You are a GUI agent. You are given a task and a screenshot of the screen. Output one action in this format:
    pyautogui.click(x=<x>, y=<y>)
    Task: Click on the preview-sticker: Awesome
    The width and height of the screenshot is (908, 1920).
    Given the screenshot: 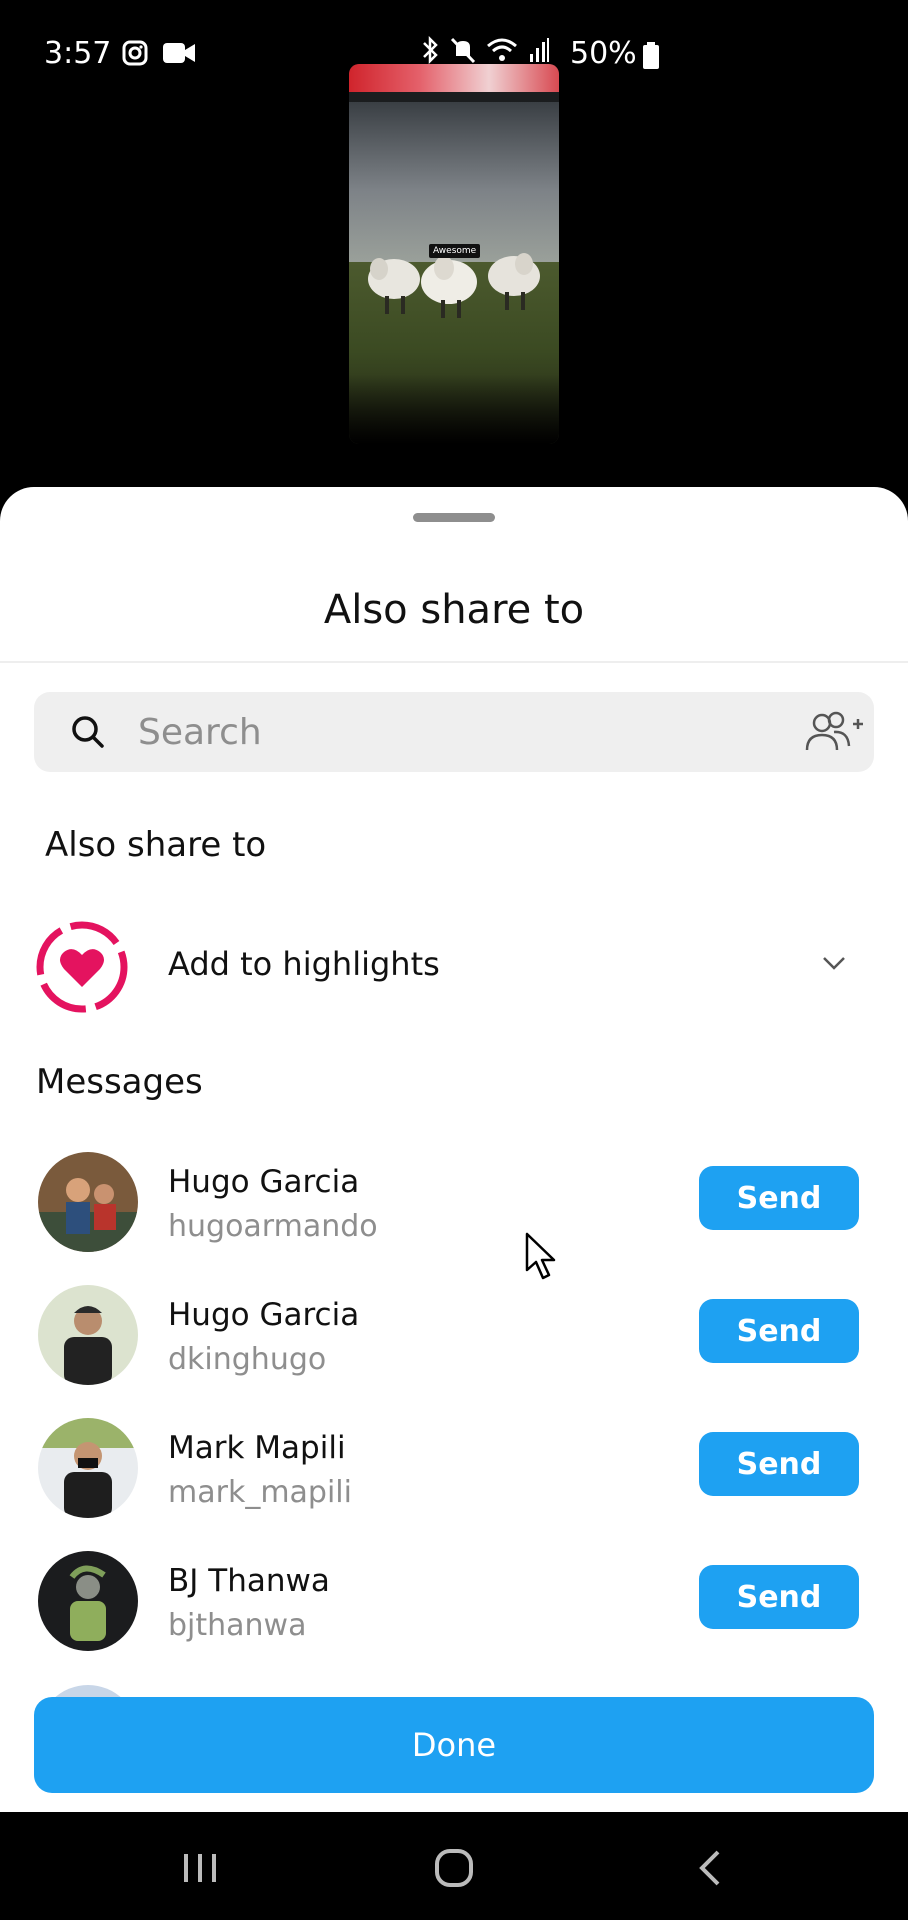 What is the action you would take?
    pyautogui.click(x=455, y=251)
    